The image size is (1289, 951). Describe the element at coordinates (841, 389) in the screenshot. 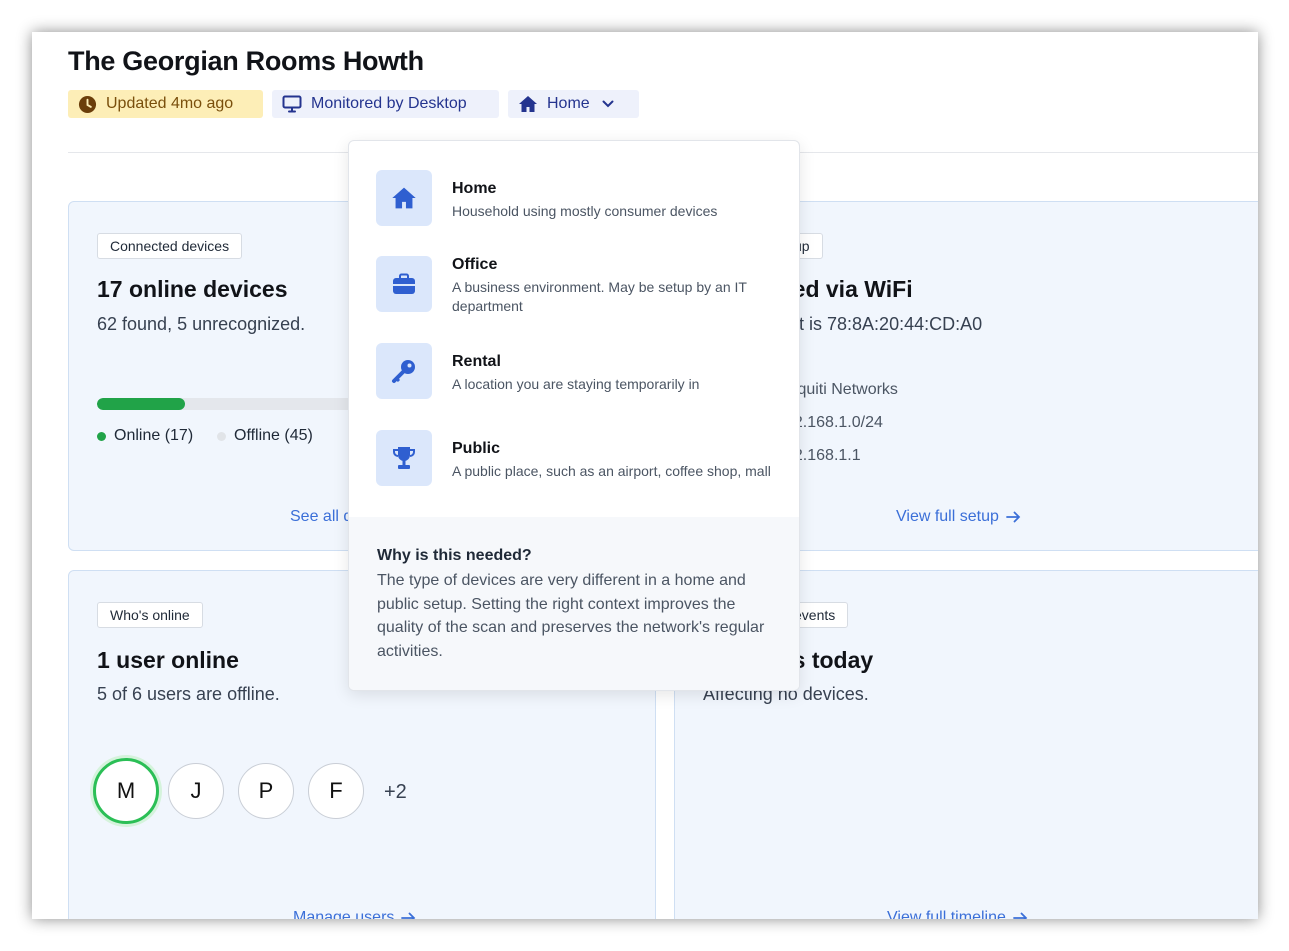

I see `setup-vendor: biquiti Networks` at that location.